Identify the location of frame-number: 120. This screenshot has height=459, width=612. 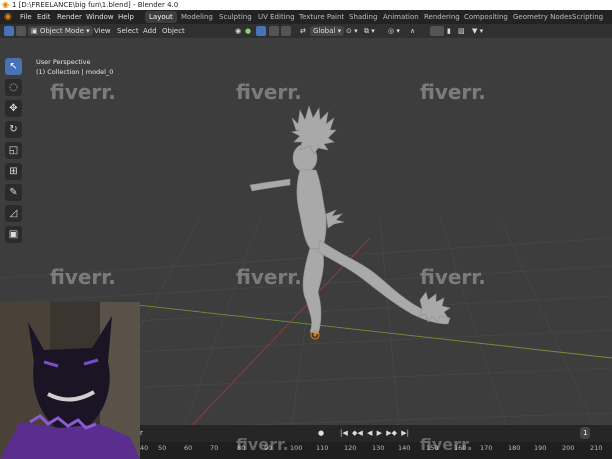
(350, 448).